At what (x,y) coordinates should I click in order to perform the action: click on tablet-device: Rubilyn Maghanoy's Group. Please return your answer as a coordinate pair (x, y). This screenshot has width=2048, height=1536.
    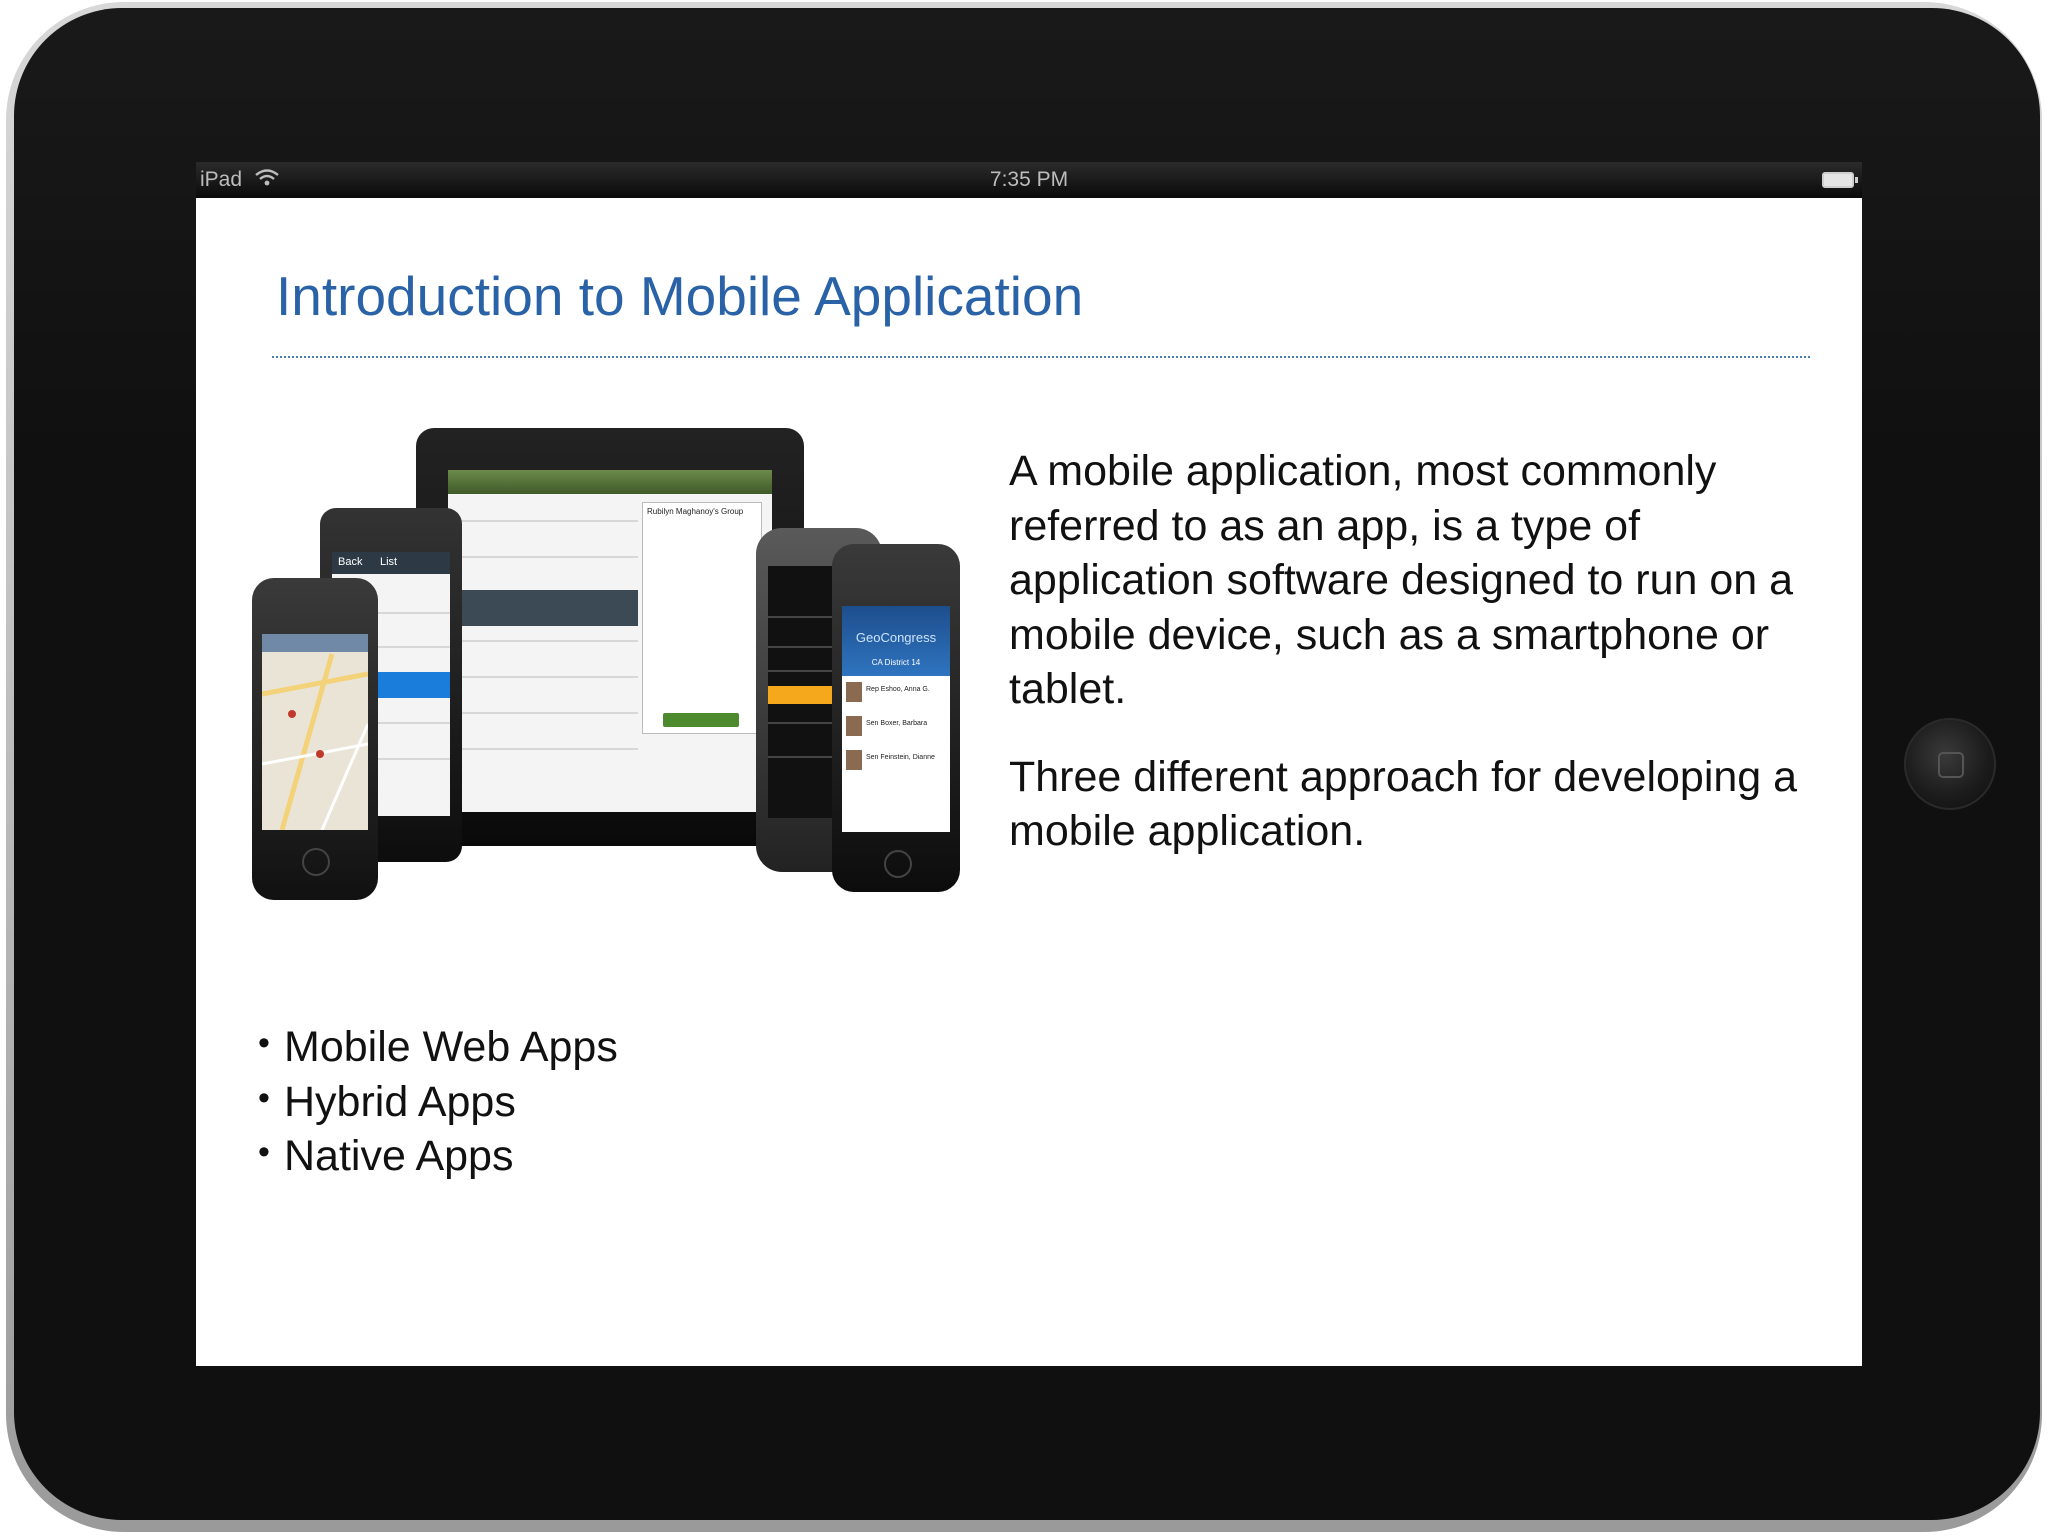
    Looking at the image, I should click on (610, 637).